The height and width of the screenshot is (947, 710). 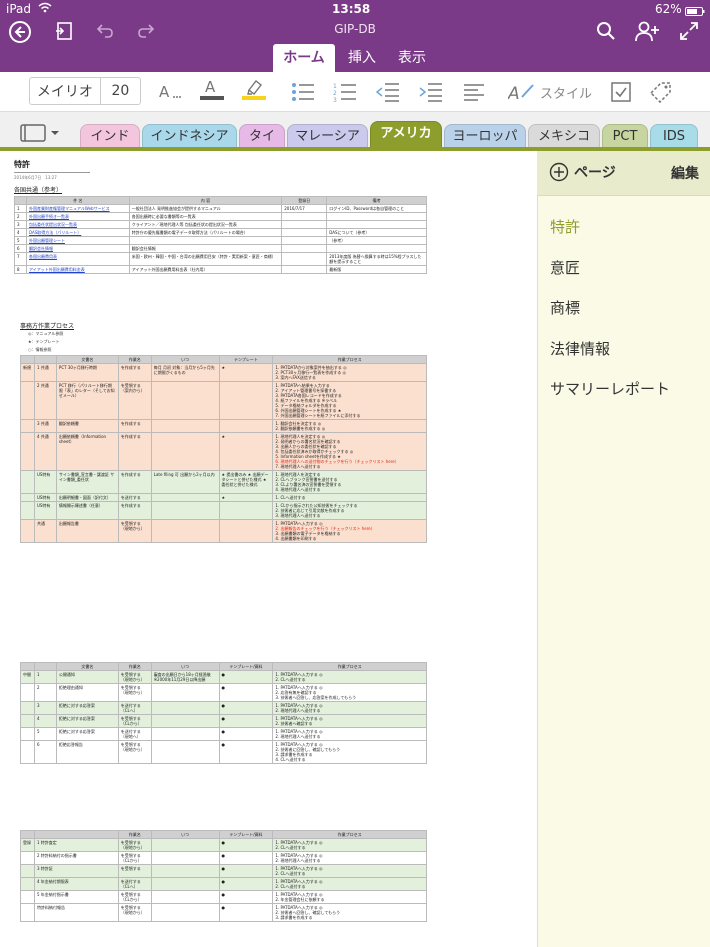 I want to click on page-item-active: 特許, so click(x=565, y=226).